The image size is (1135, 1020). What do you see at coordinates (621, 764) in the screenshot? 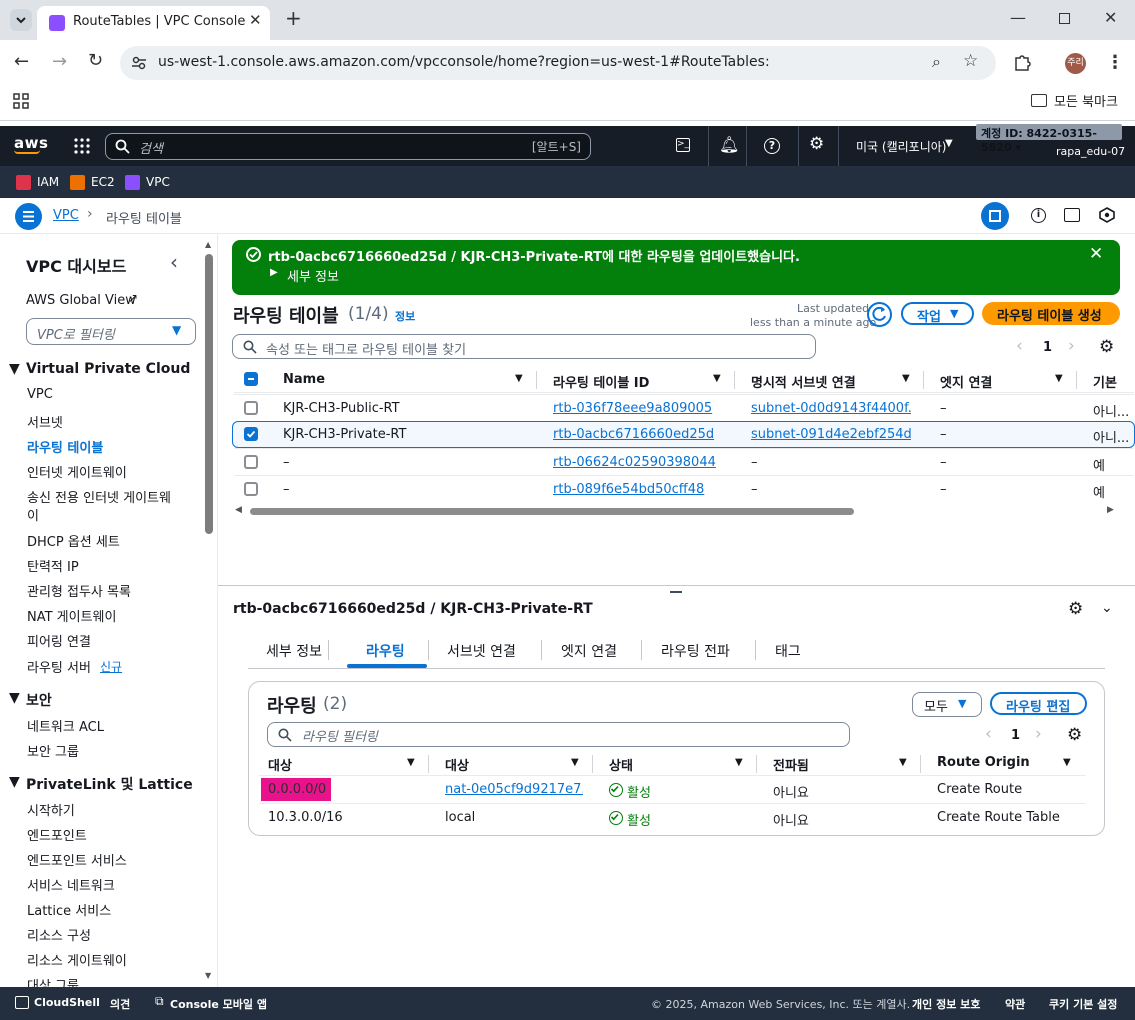
I see `col-status: 상태` at bounding box center [621, 764].